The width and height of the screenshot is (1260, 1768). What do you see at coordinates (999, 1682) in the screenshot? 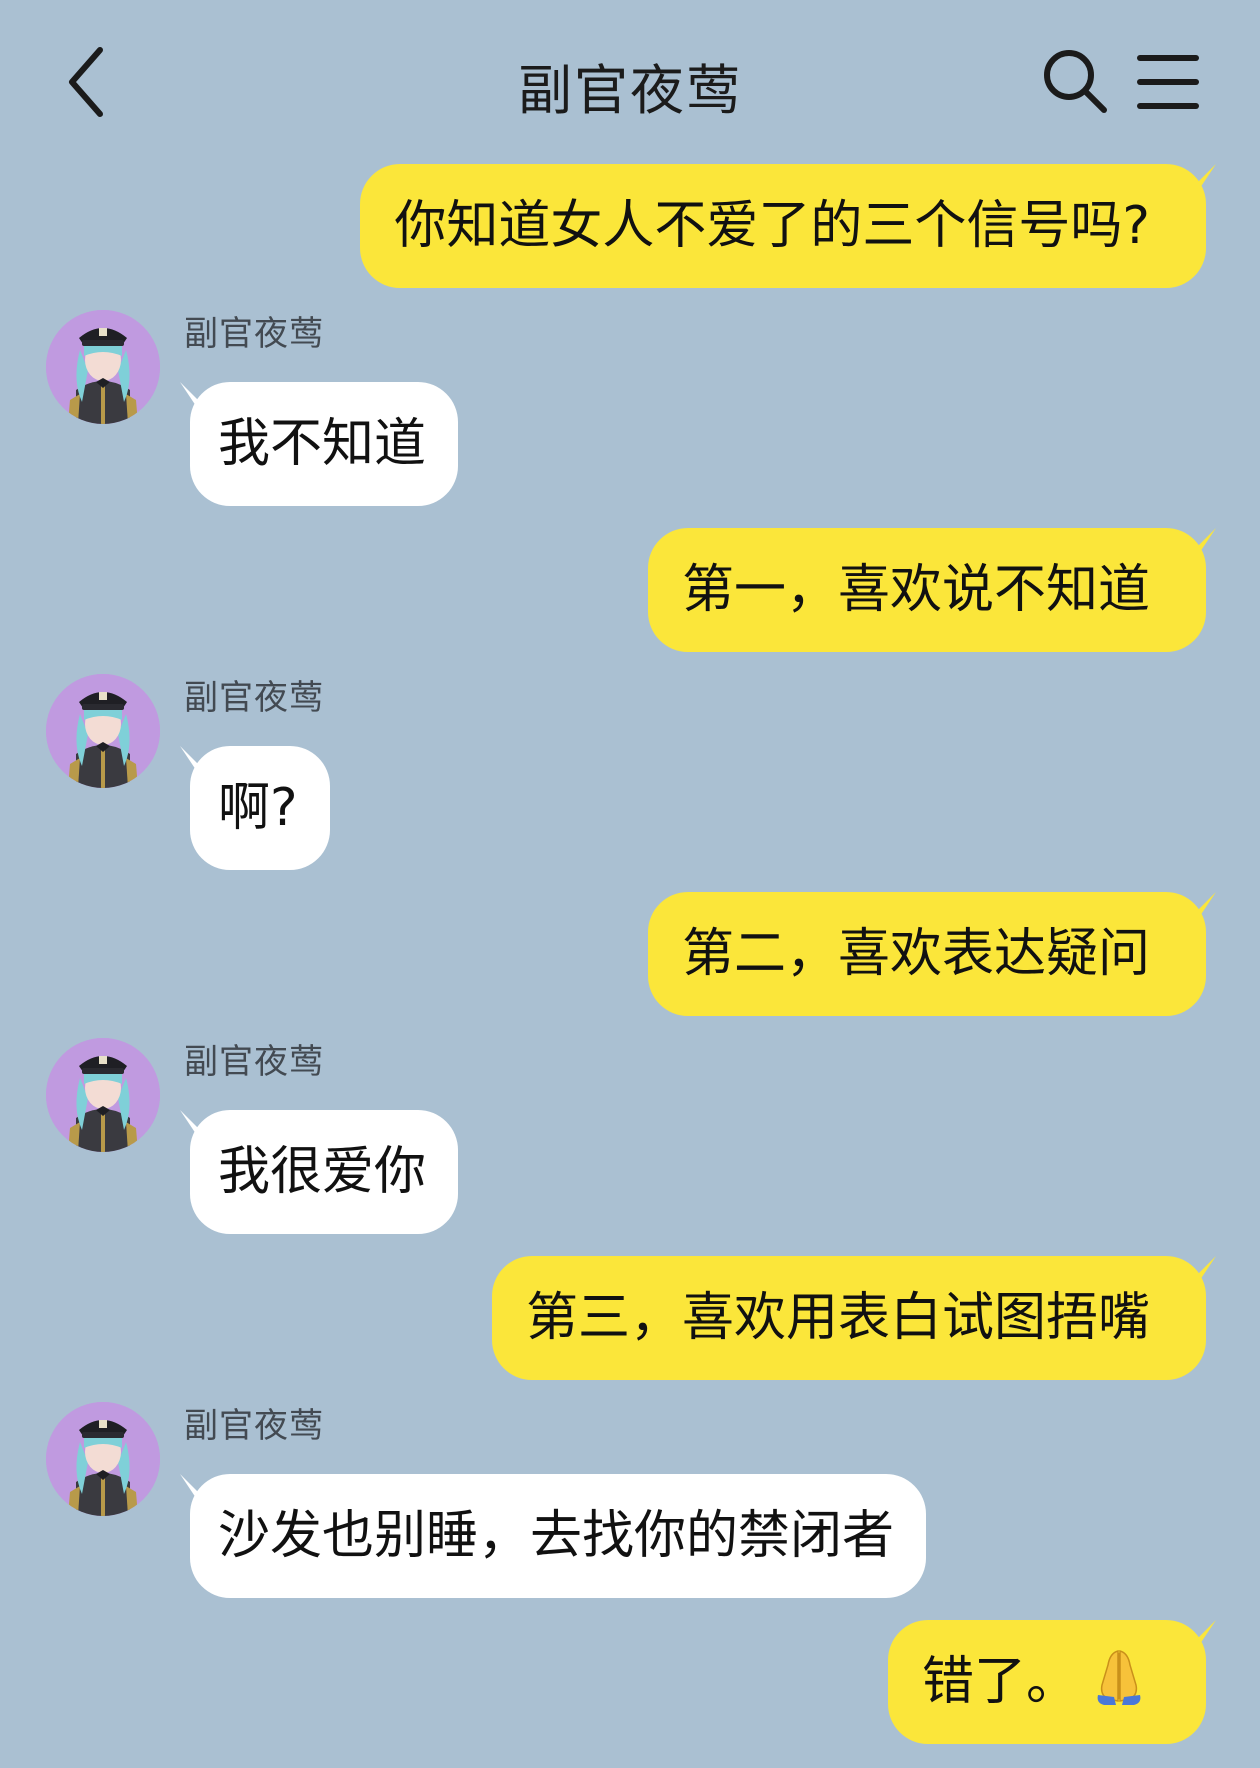
I see `message-text: 错了。` at bounding box center [999, 1682].